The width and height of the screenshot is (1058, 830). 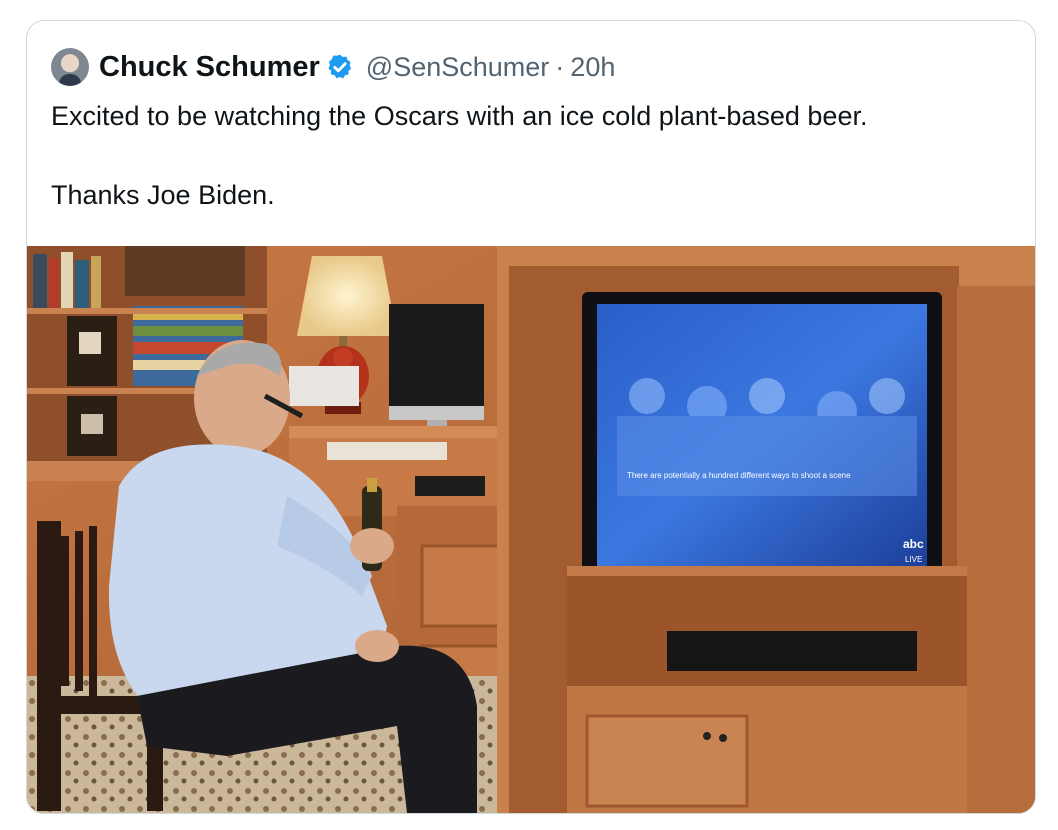 I want to click on printer, so click(x=324, y=386).